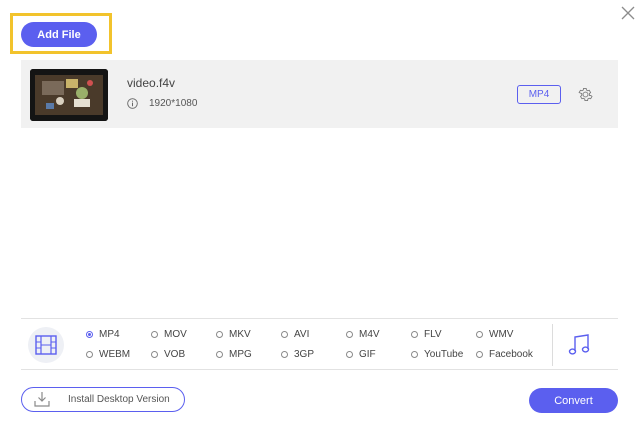  I want to click on format-option-mp4: MP4, so click(103, 334).